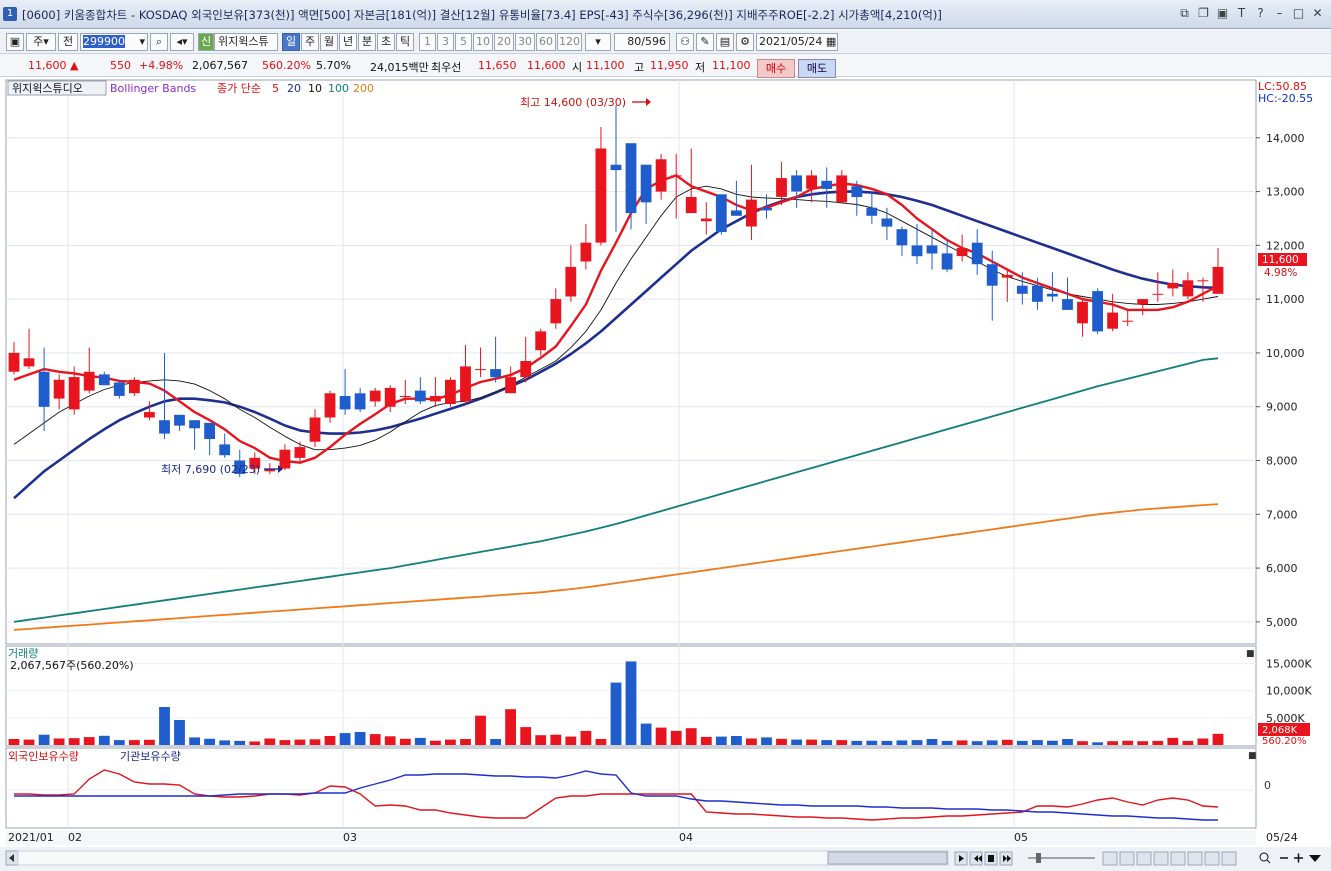  I want to click on legend-bollinger: Bollinger Bands, so click(153, 88).